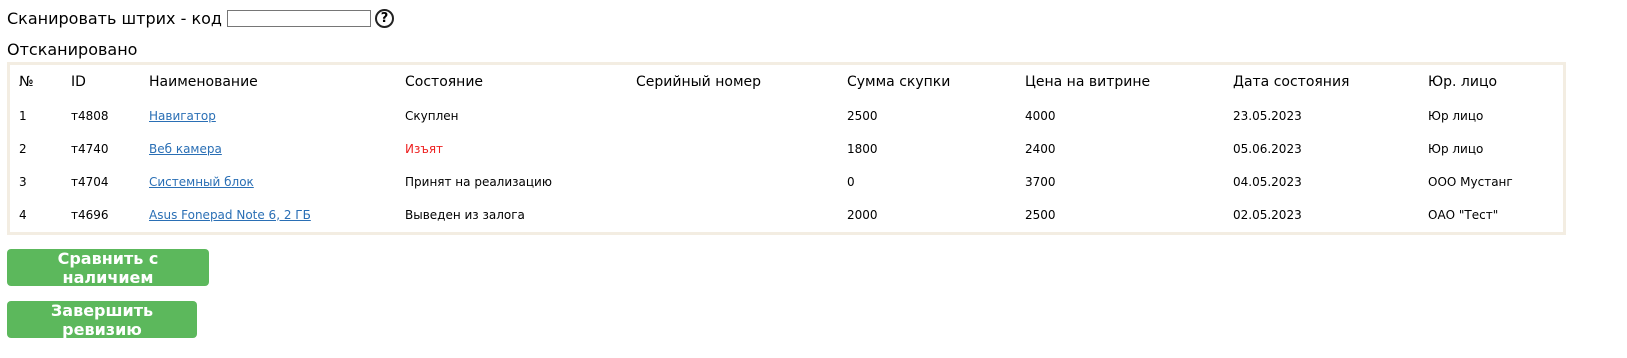 This screenshot has height=358, width=1627. I want to click on cell-name: Asus Fonepad Note 6, 2 ГБ, so click(268, 214).